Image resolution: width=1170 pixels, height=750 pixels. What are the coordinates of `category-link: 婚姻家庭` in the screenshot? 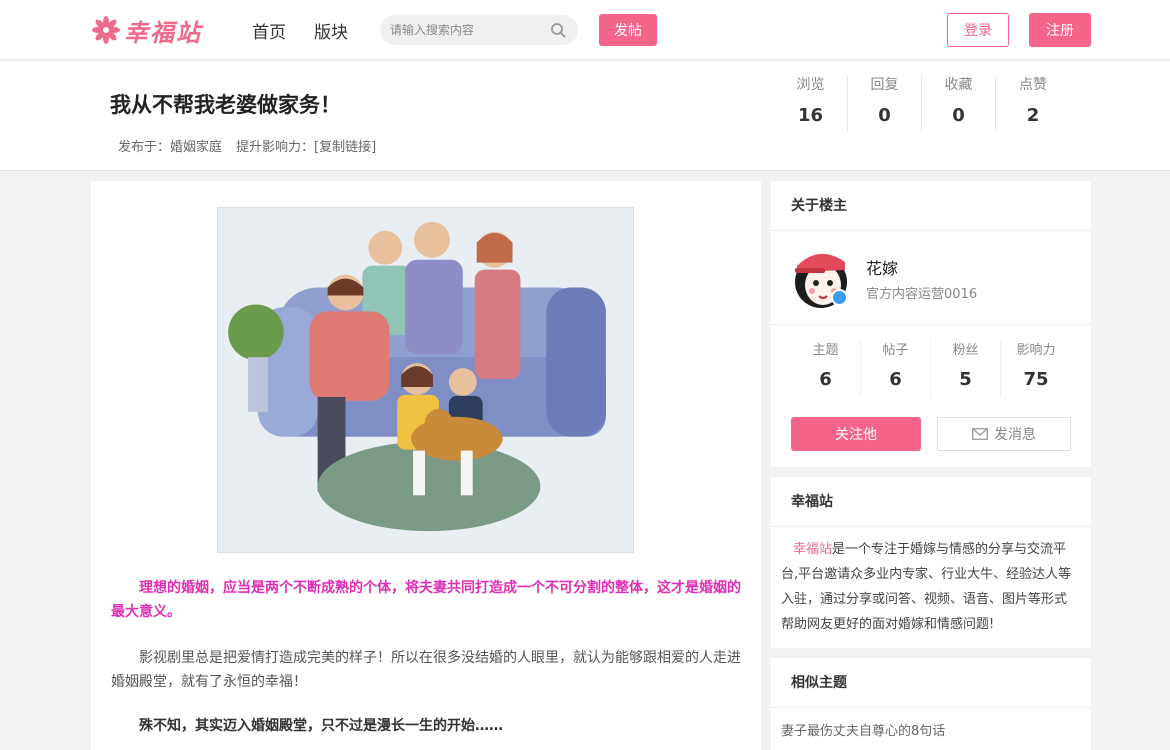 It's located at (196, 147).